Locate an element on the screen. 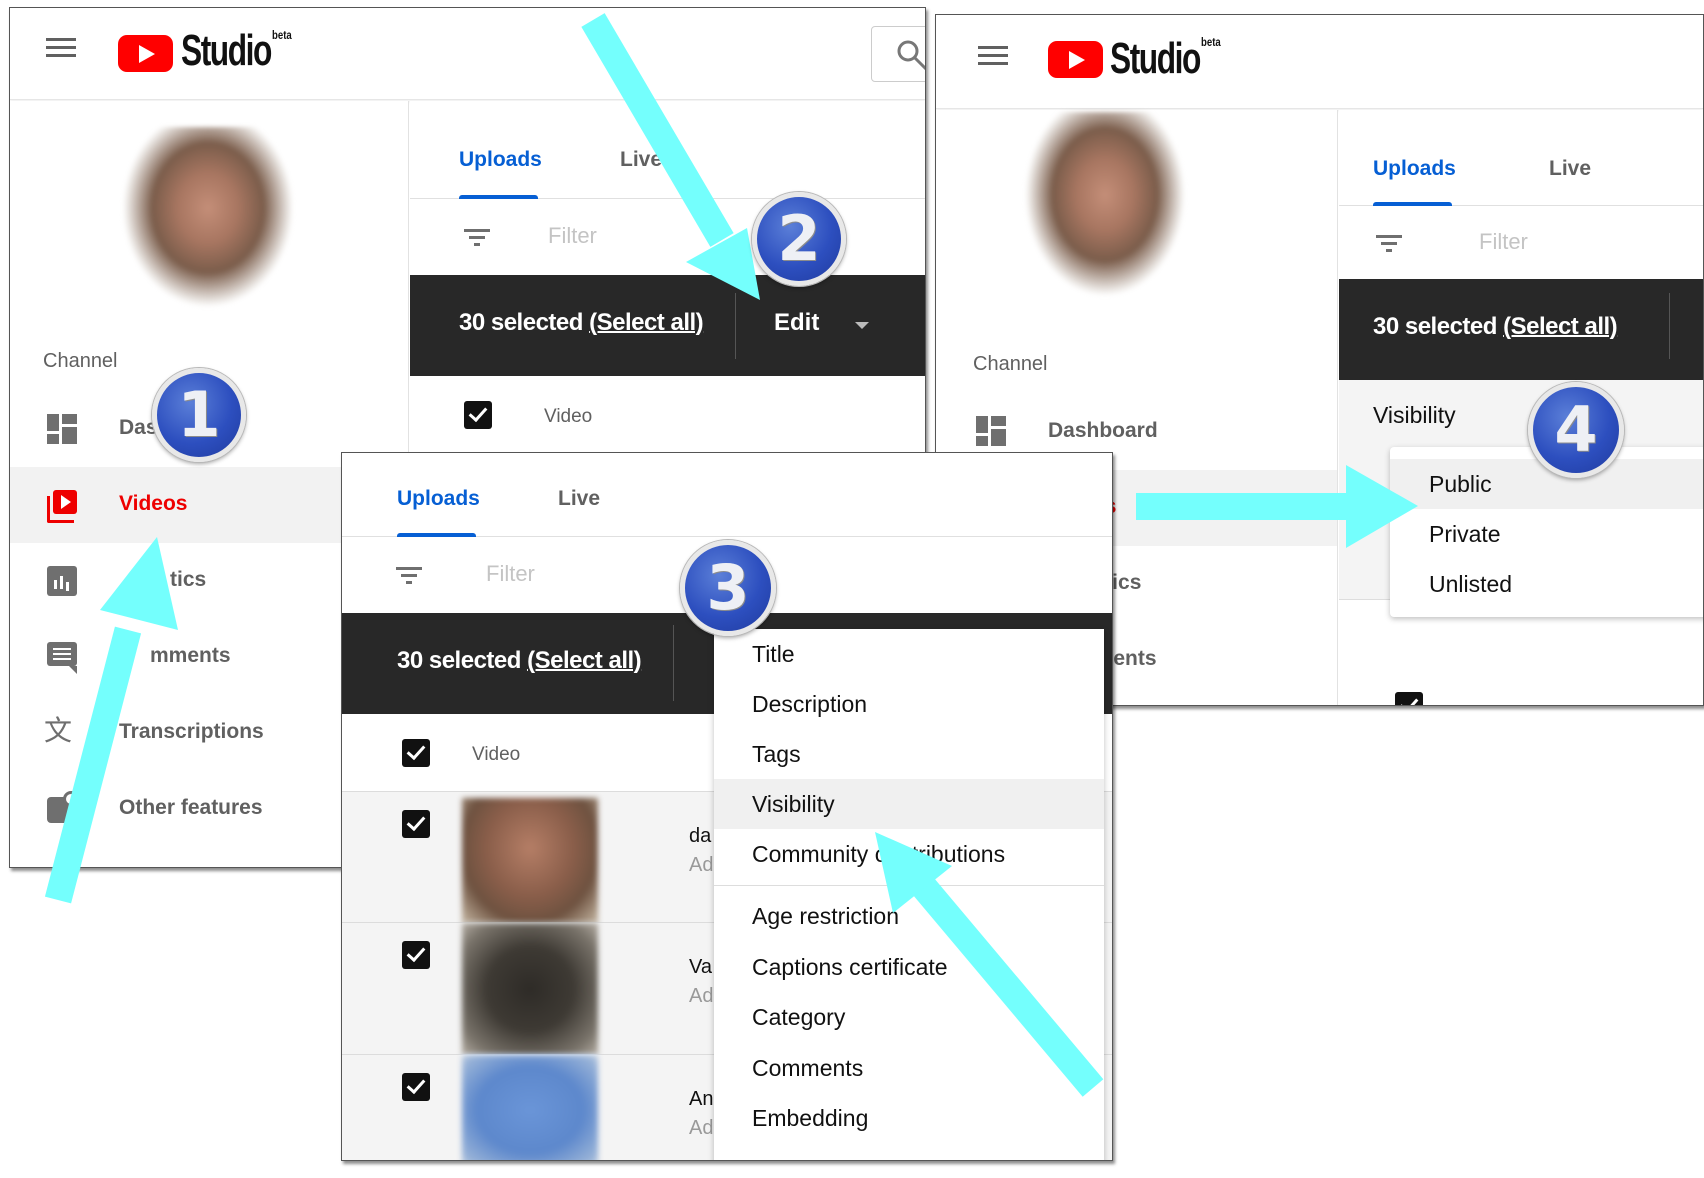 This screenshot has width=1704, height=1178. menu-item-age-restriction: Age restriction is located at coordinates (909, 916).